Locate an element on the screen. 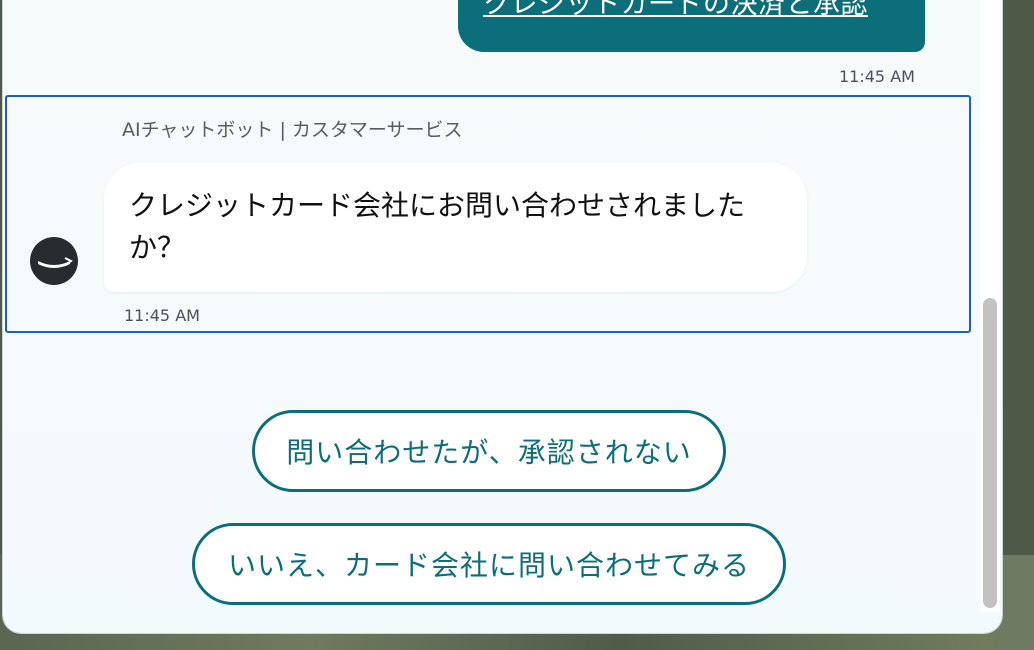  user-message-text: クレジットカードの決済と承認 is located at coordinates (675, 10).